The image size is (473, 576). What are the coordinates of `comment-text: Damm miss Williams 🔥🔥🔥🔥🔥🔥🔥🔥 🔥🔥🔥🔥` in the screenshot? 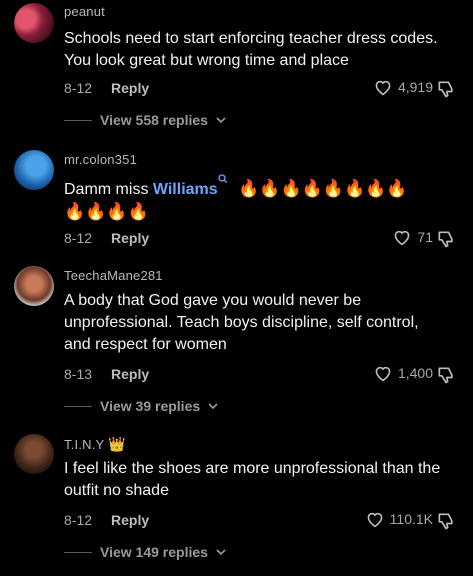 It's located at (256, 199).